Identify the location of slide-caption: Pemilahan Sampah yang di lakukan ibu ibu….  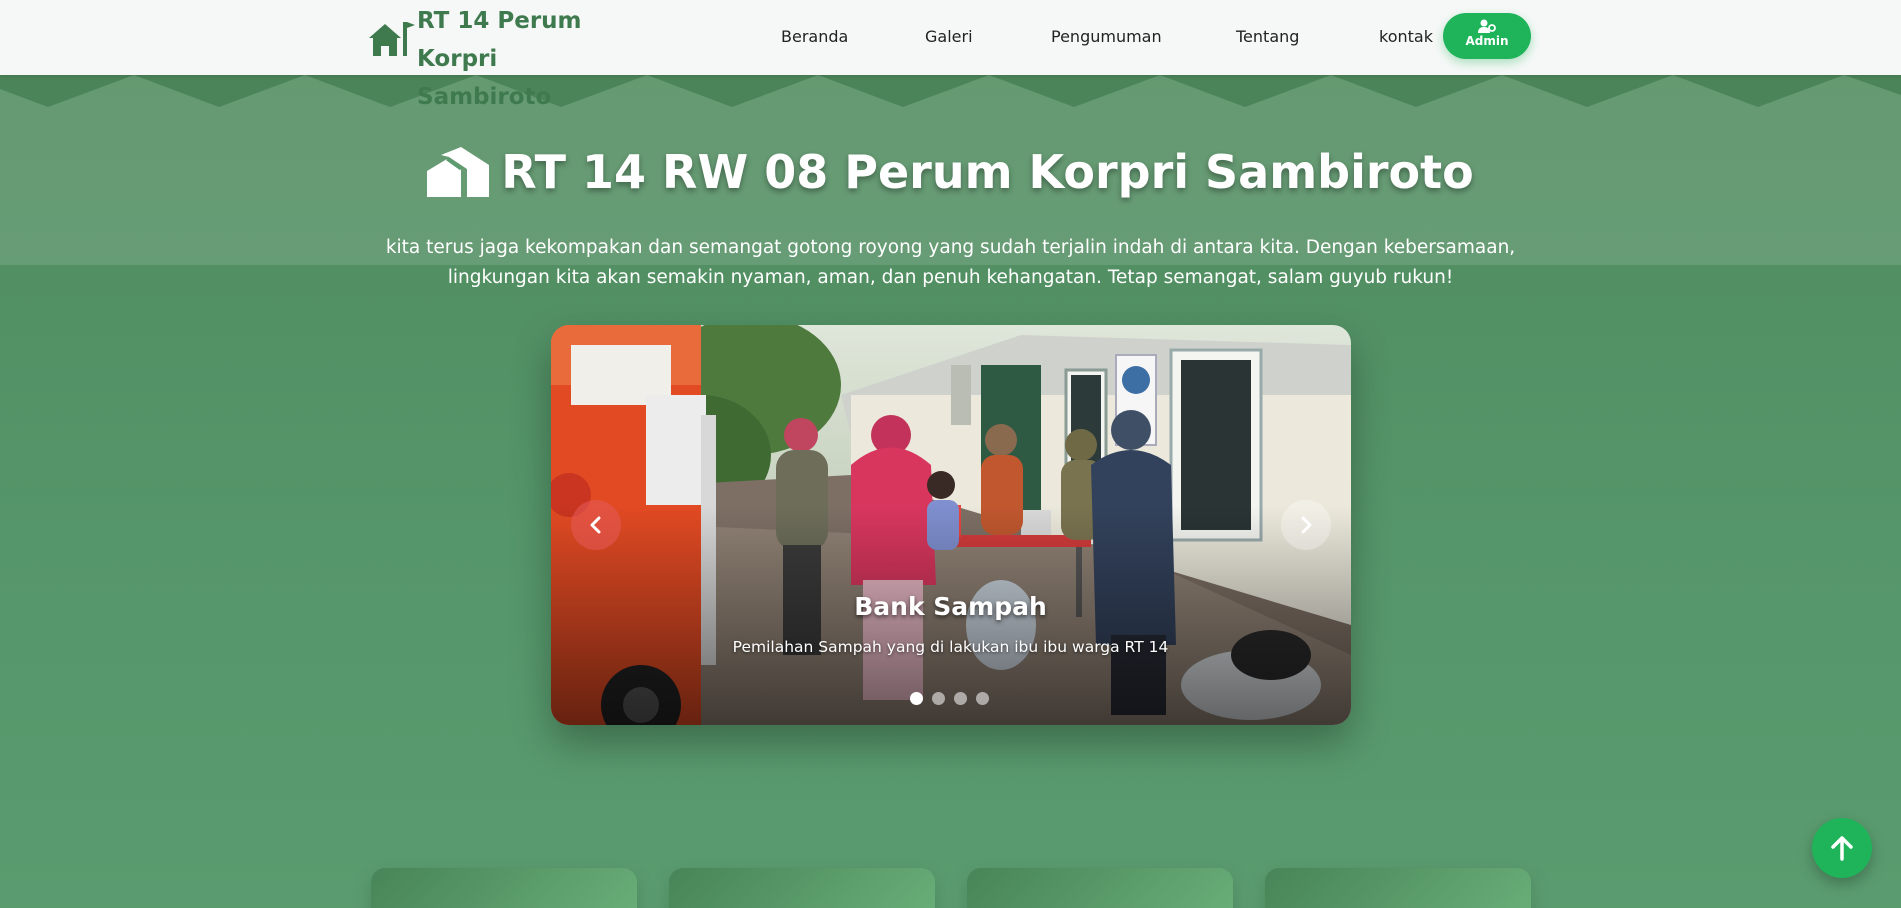
(950, 647).